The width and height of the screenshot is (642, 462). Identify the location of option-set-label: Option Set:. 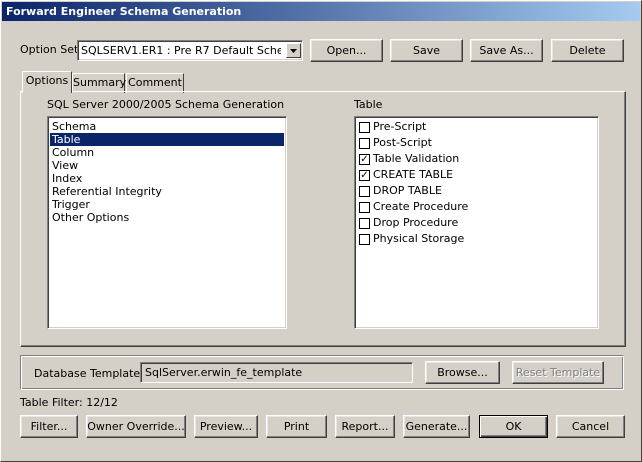
(51, 49).